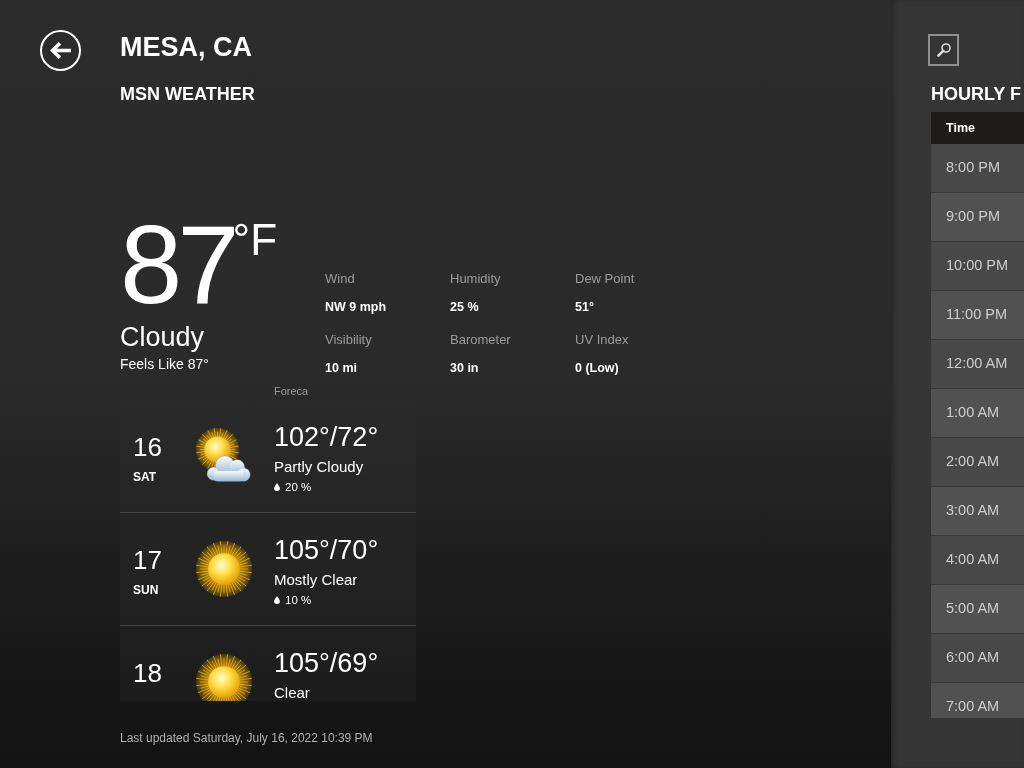 This screenshot has height=768, width=1024. Describe the element at coordinates (475, 279) in the screenshot. I see `detail-label: Humidity` at that location.